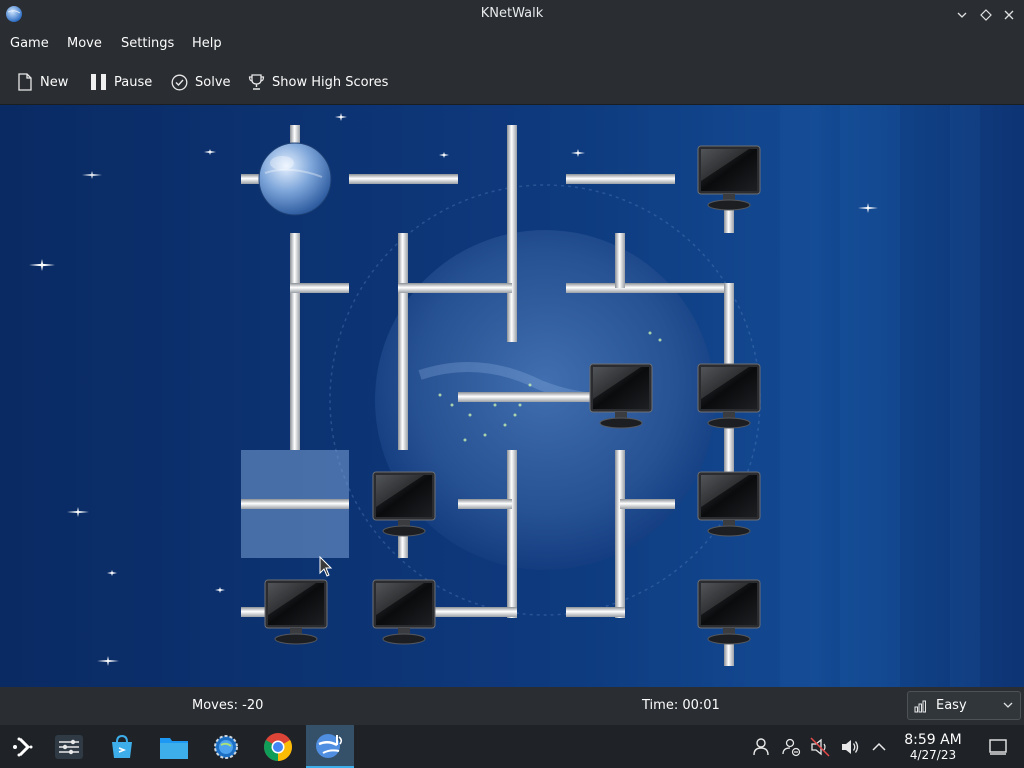  I want to click on toolbar: New Pause Solve Show High Scores, so click(512, 82).